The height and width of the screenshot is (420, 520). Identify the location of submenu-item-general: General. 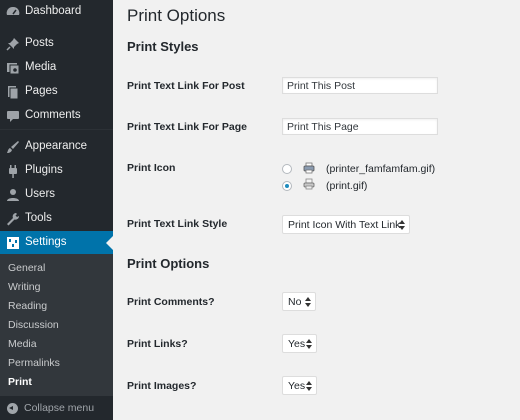
(26, 268).